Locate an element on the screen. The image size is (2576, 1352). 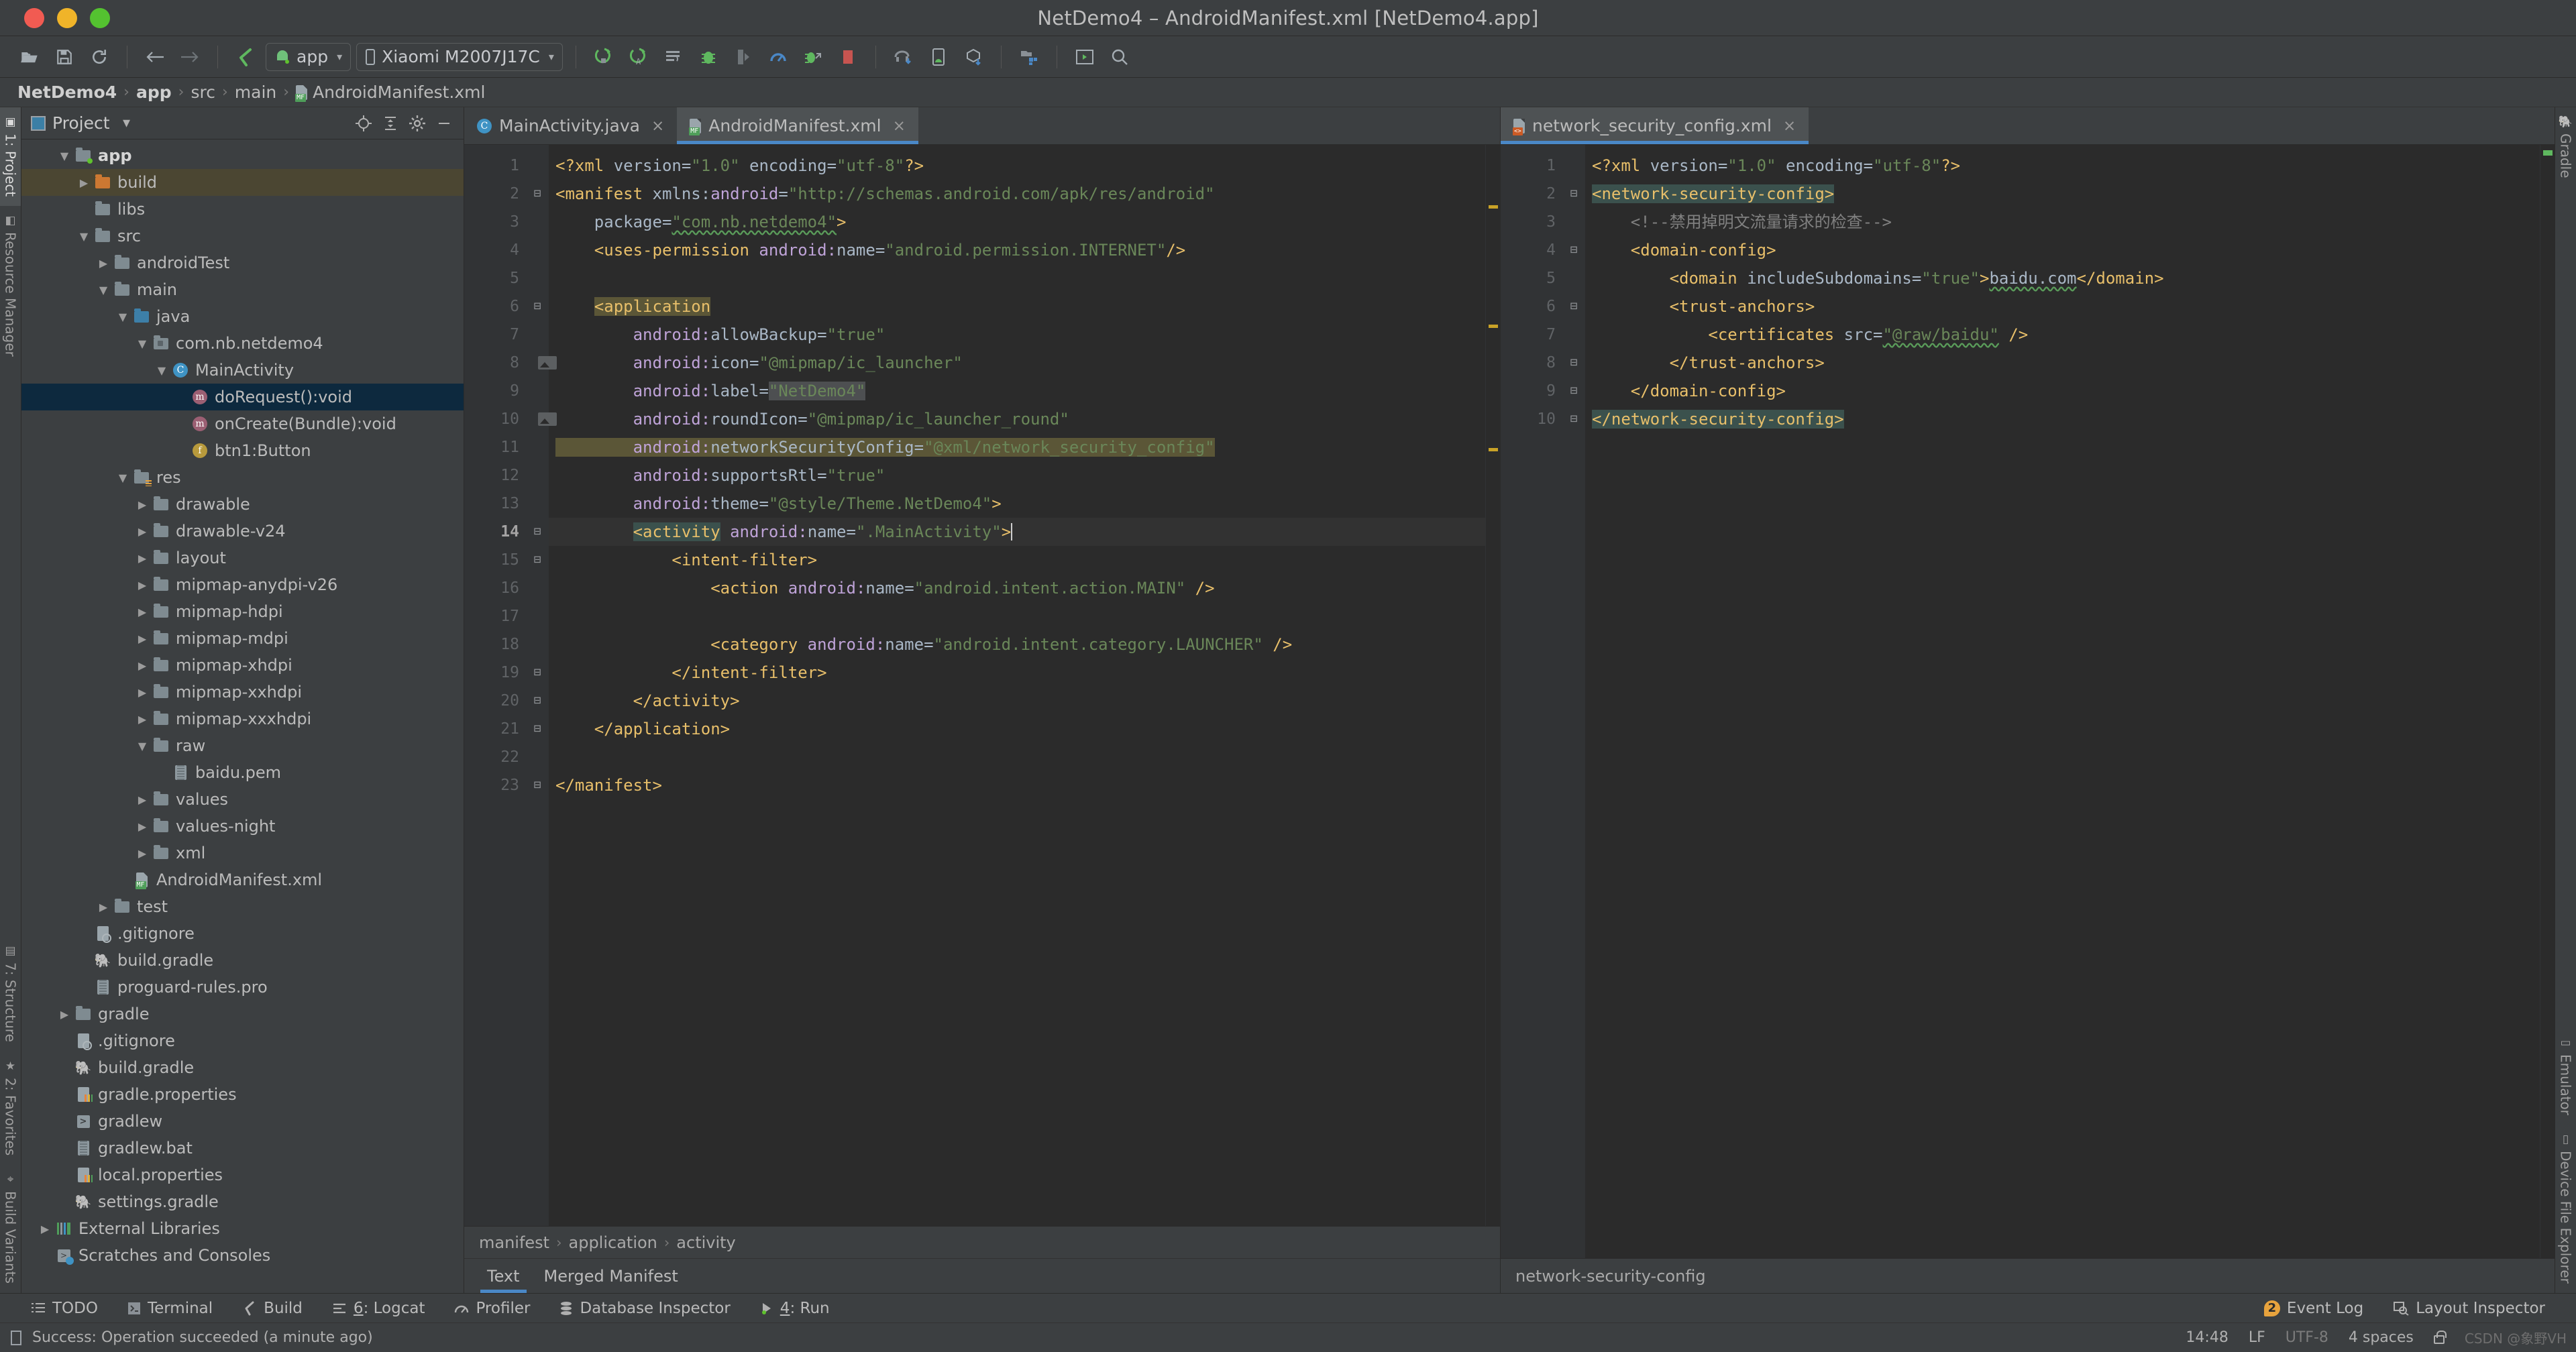
code-fold-column-left: ⊟ ⊟ ⊟ ⊟ ⊟ ⊟ ⊟ ⊟ is located at coordinates (537, 685).